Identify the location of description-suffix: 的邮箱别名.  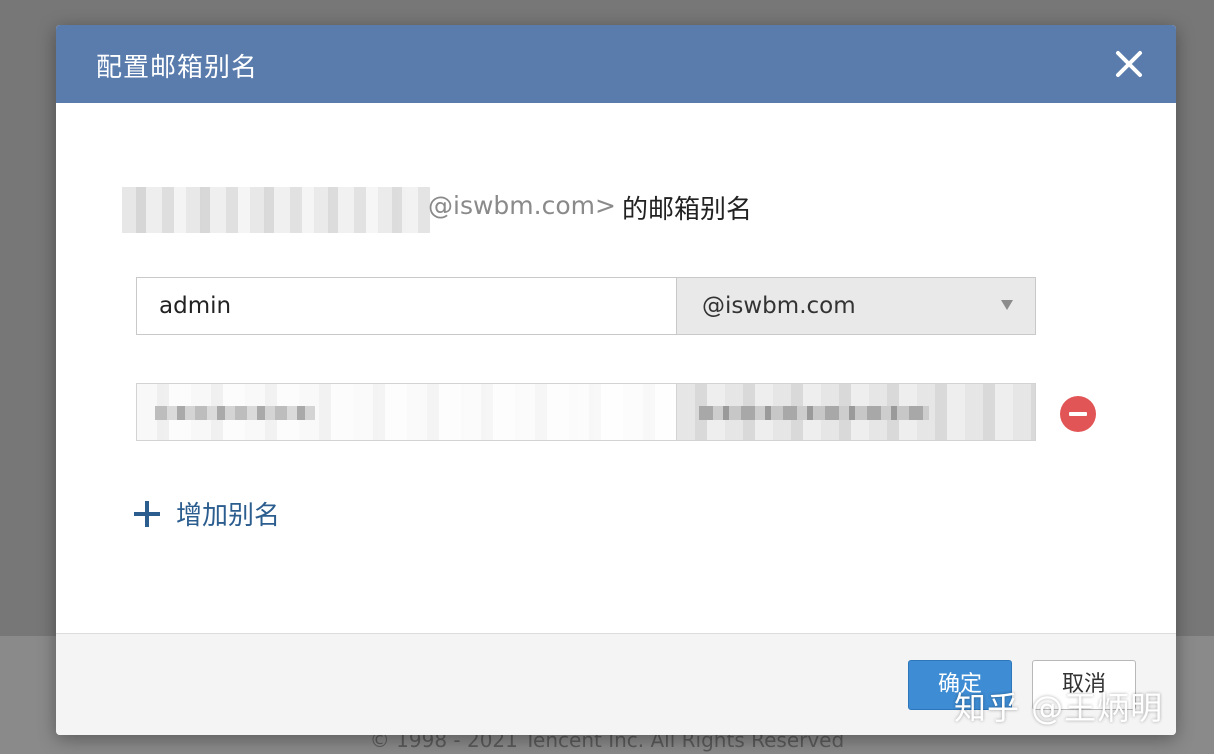
(687, 210).